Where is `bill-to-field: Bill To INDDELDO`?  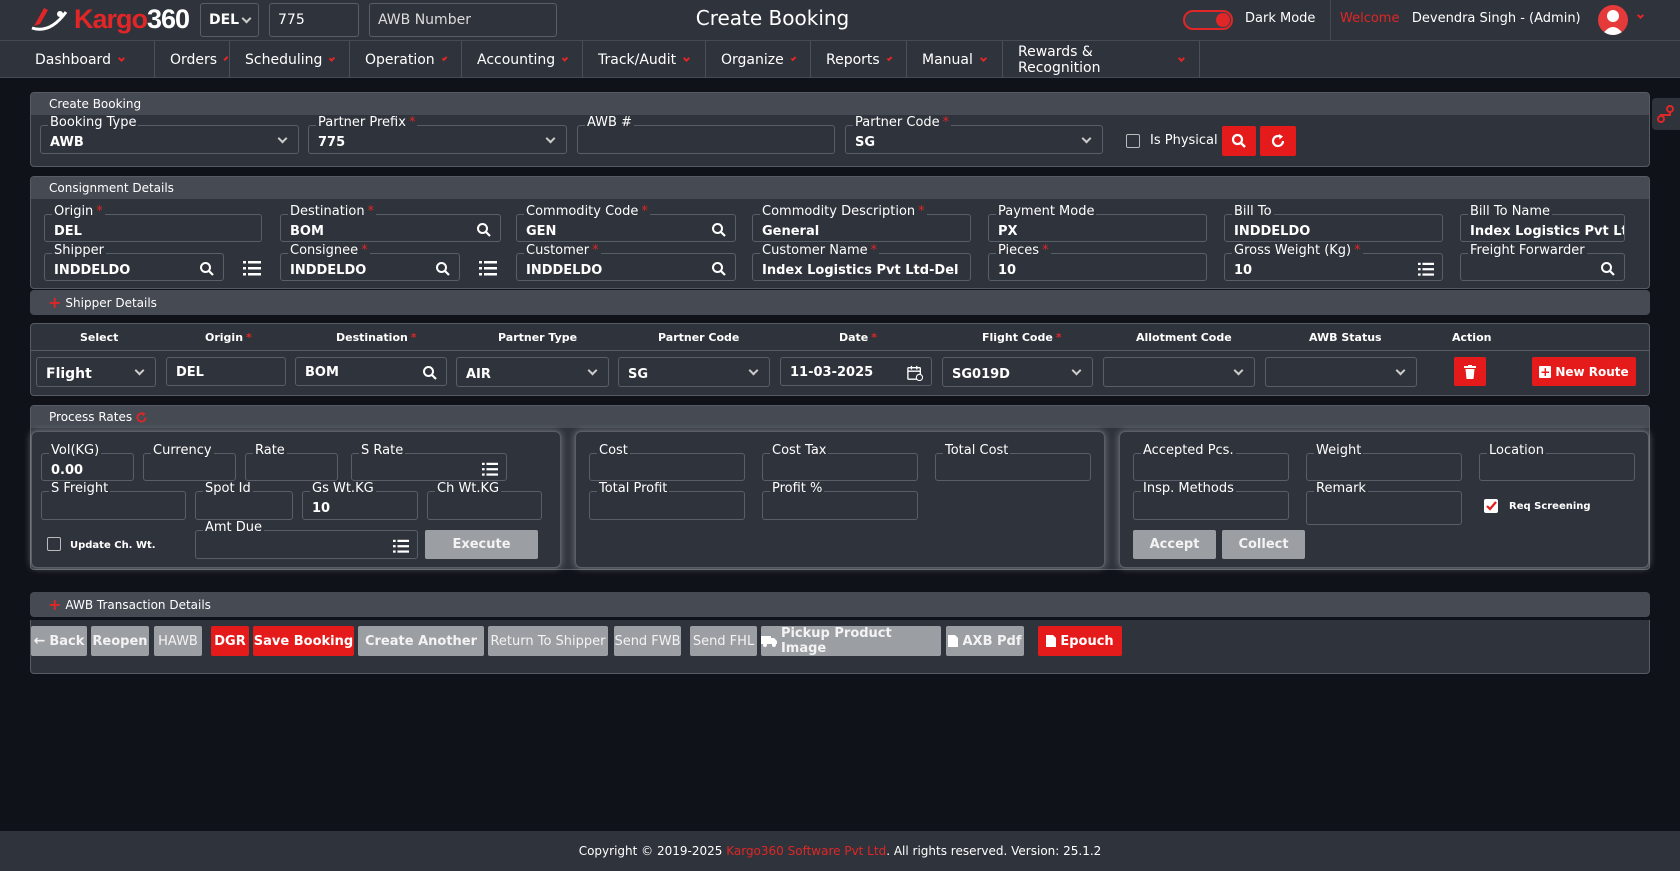
bill-to-field: Bill To INDDELDO is located at coordinates (1333, 223).